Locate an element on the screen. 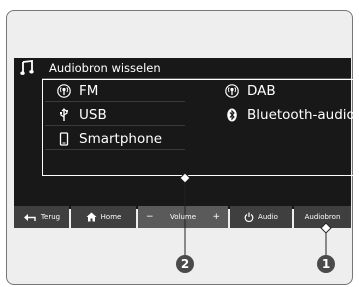  callout-badge-1: 1 is located at coordinates (326, 264).